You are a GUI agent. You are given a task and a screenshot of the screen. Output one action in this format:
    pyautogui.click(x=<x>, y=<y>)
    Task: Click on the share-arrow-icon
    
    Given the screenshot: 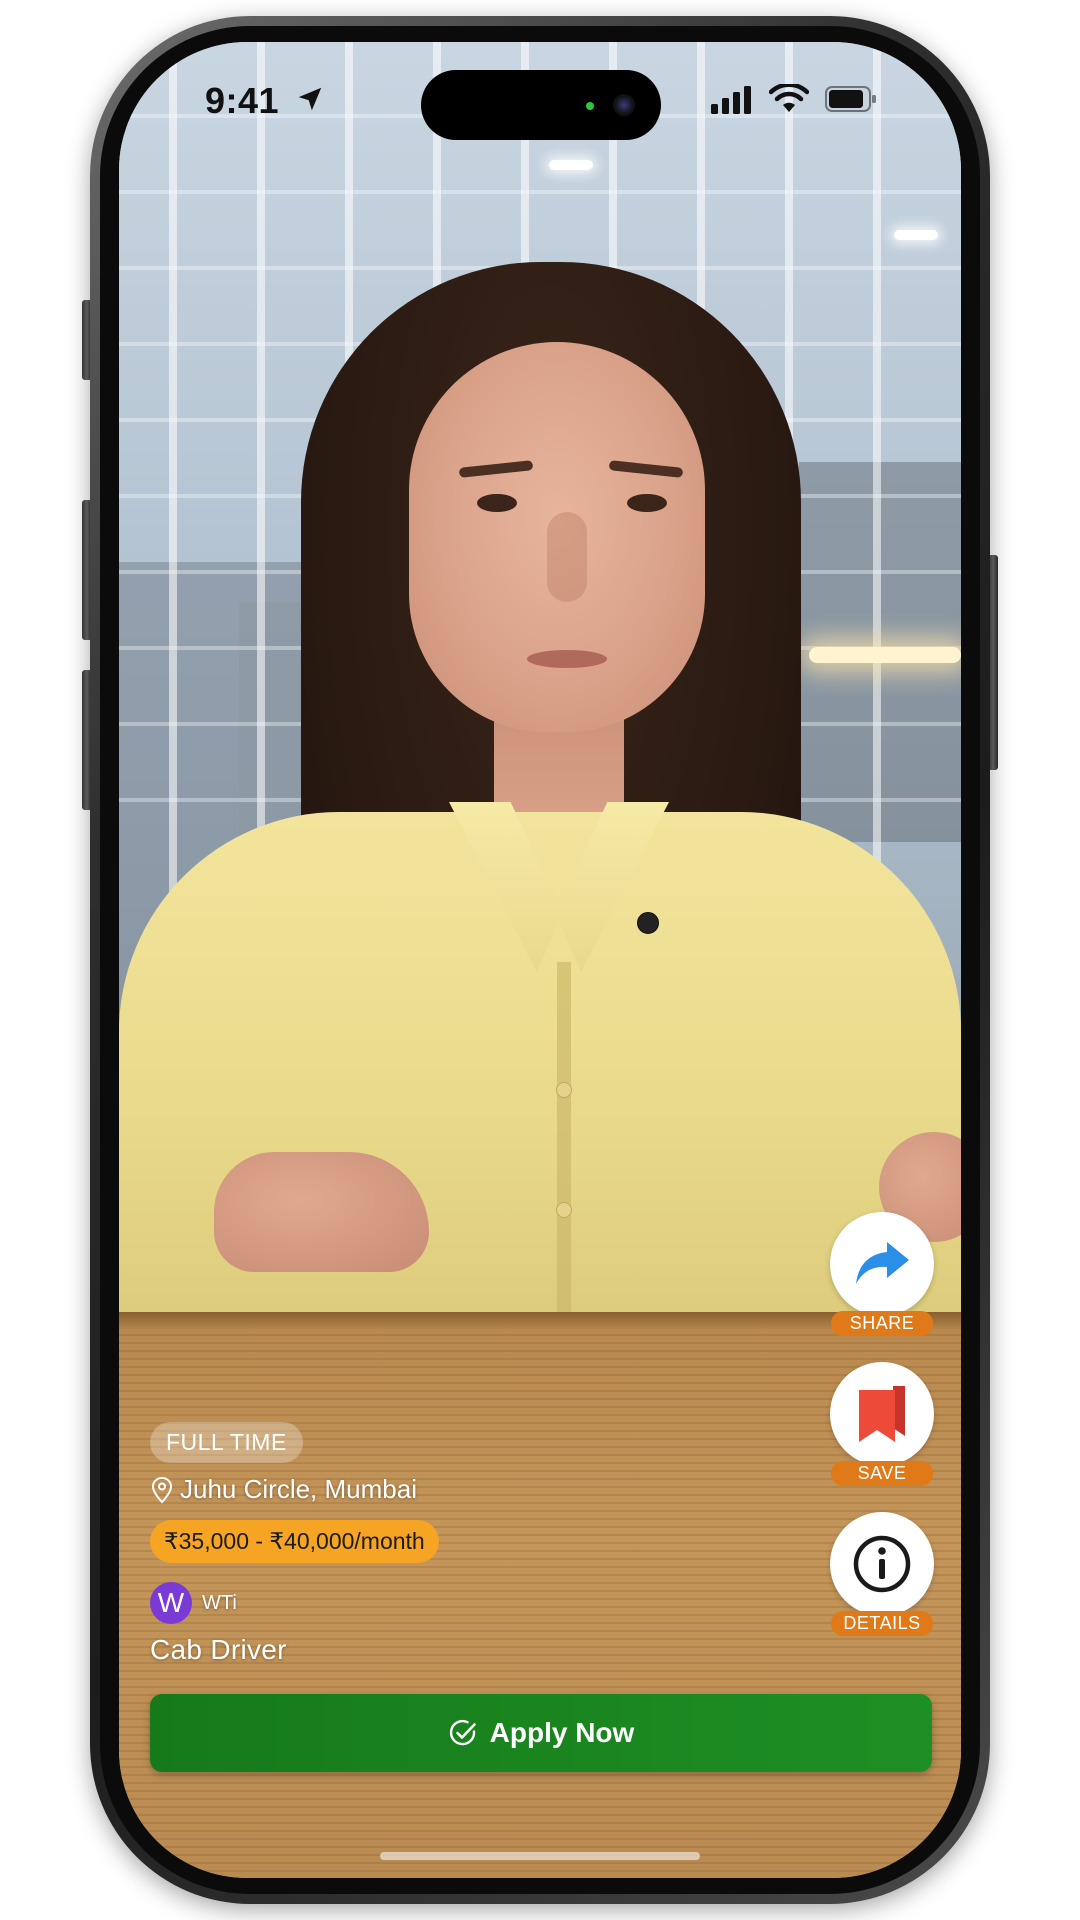 What is the action you would take?
    pyautogui.click(x=882, y=1263)
    